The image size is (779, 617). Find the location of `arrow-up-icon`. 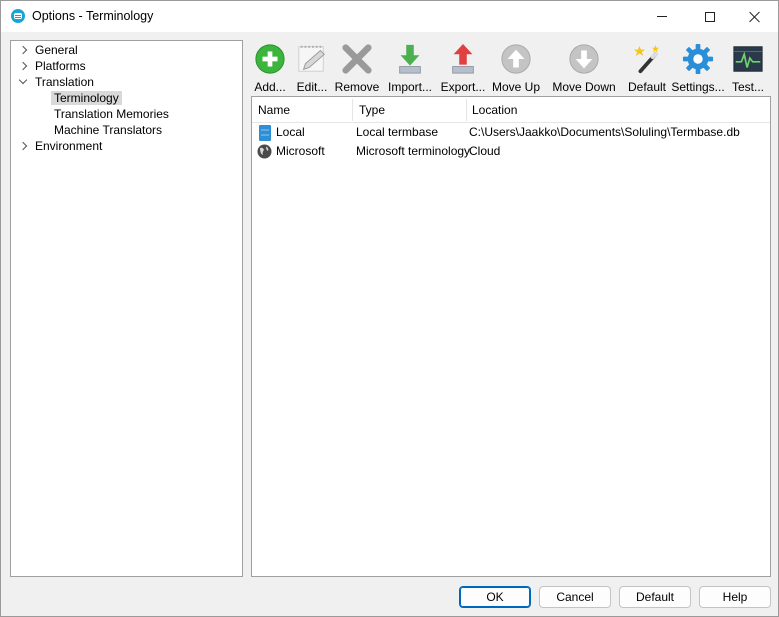

arrow-up-icon is located at coordinates (516, 59).